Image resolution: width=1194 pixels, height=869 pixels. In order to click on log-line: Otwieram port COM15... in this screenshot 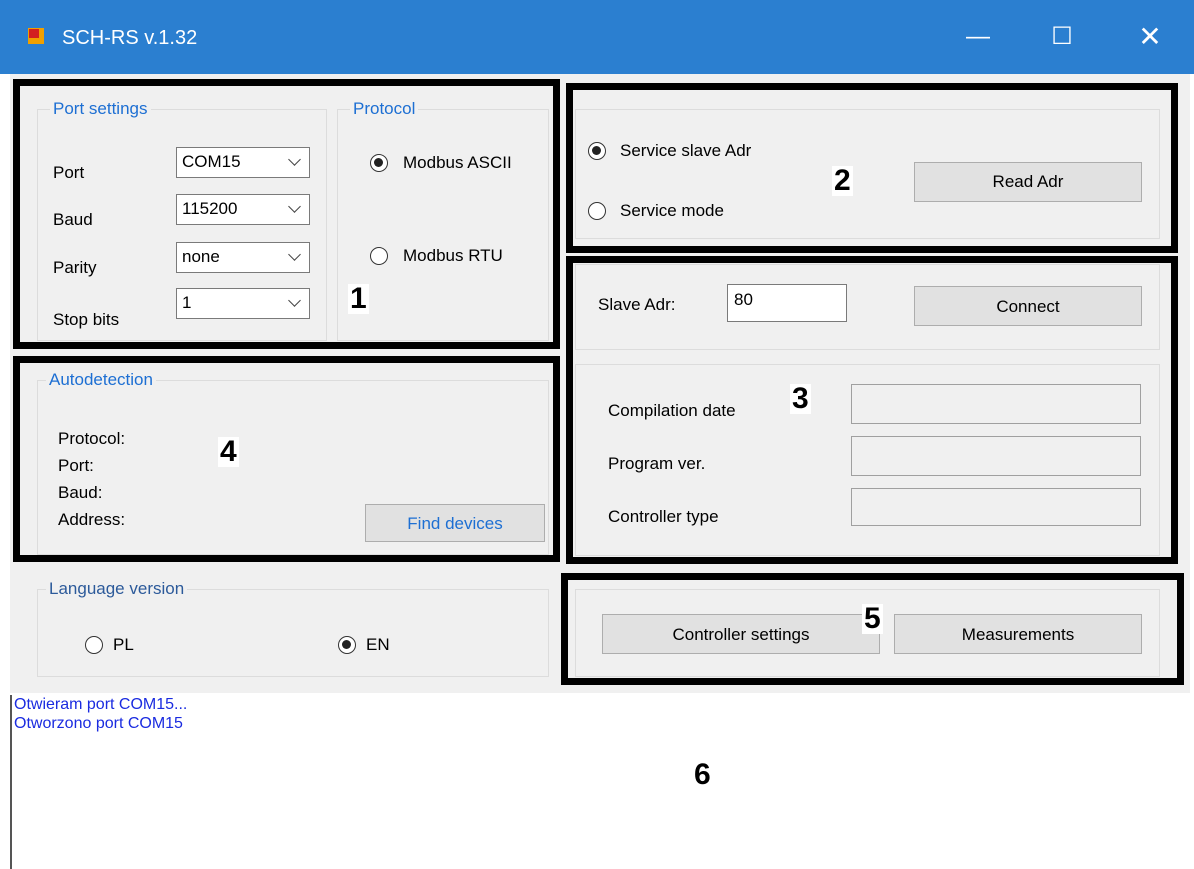, I will do `click(101, 704)`.